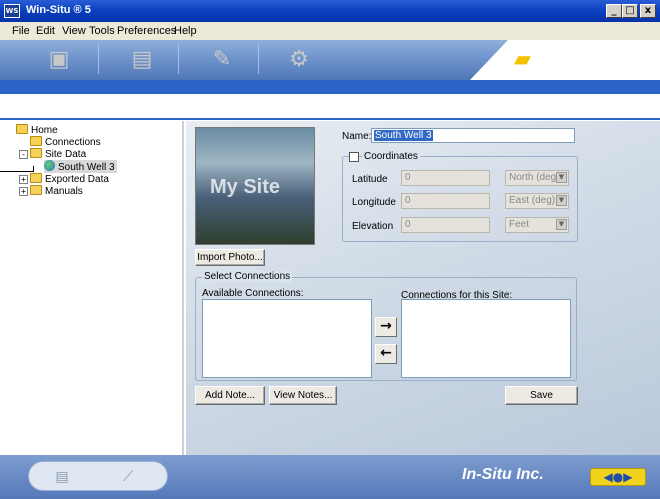 This screenshot has height=499, width=660. What do you see at coordinates (473, 135) in the screenshot?
I see `site-name-field: South Well 3` at bounding box center [473, 135].